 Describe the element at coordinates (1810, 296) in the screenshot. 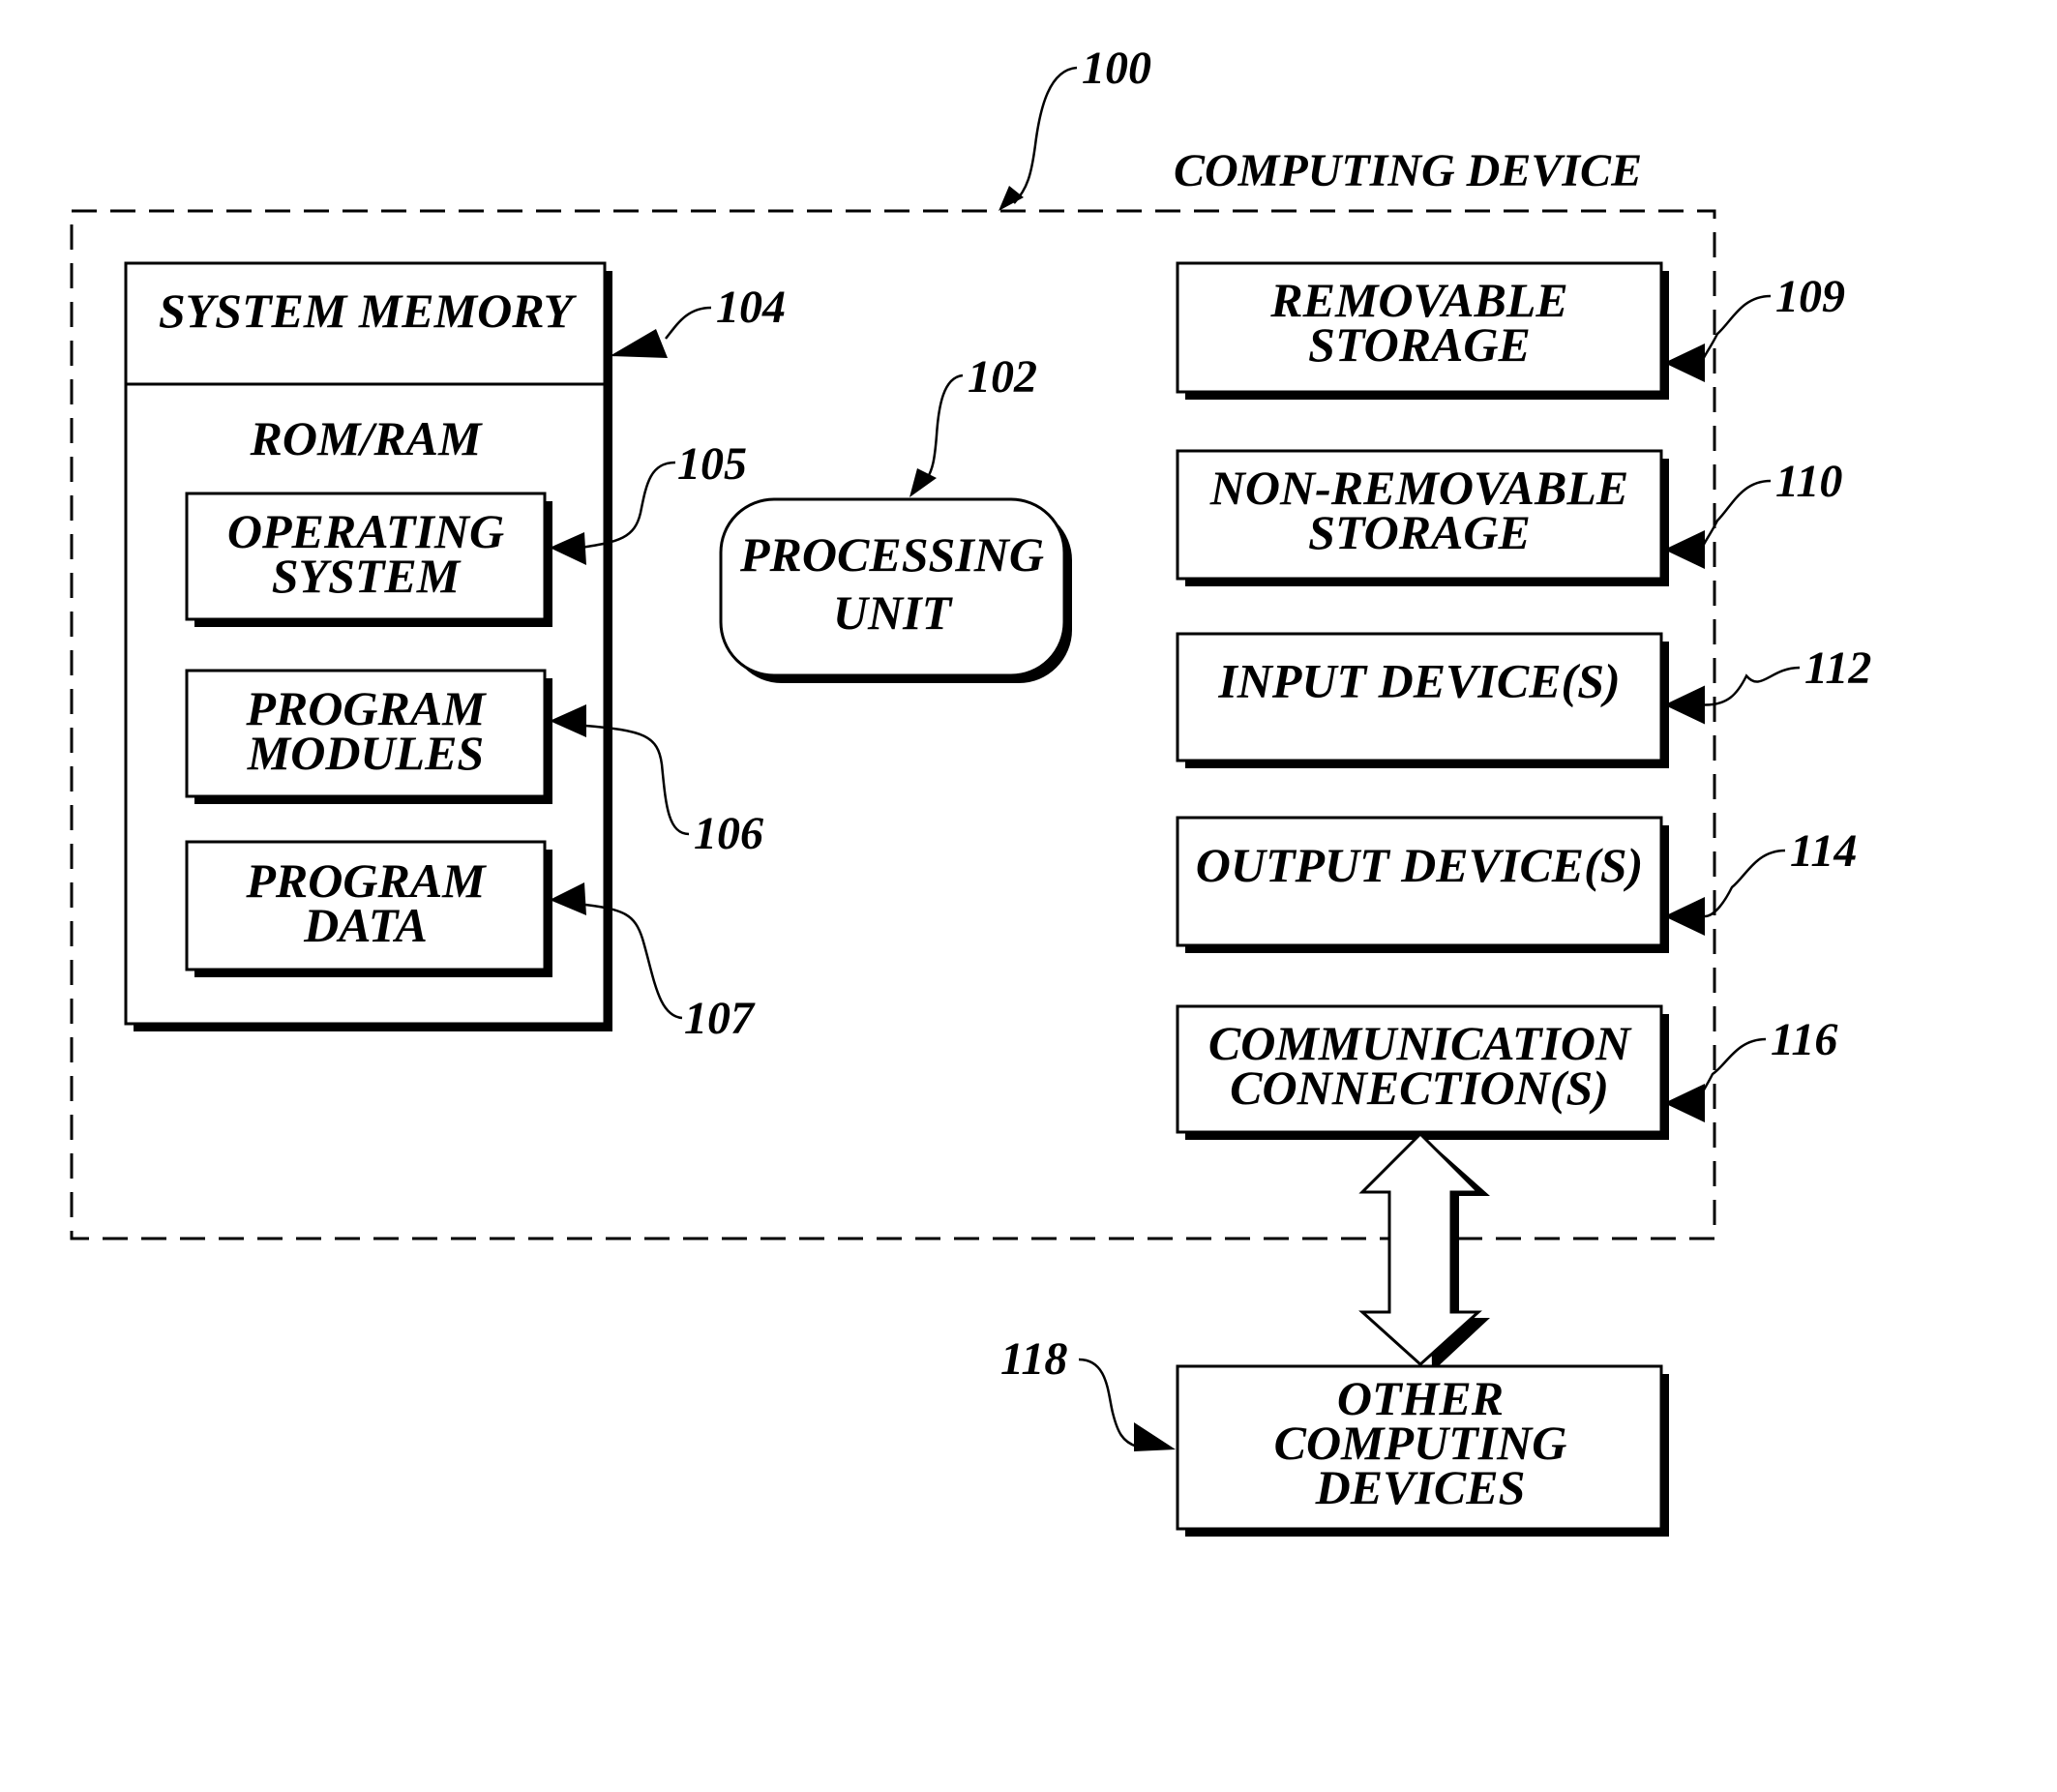

I see `ref-109: 109` at that location.